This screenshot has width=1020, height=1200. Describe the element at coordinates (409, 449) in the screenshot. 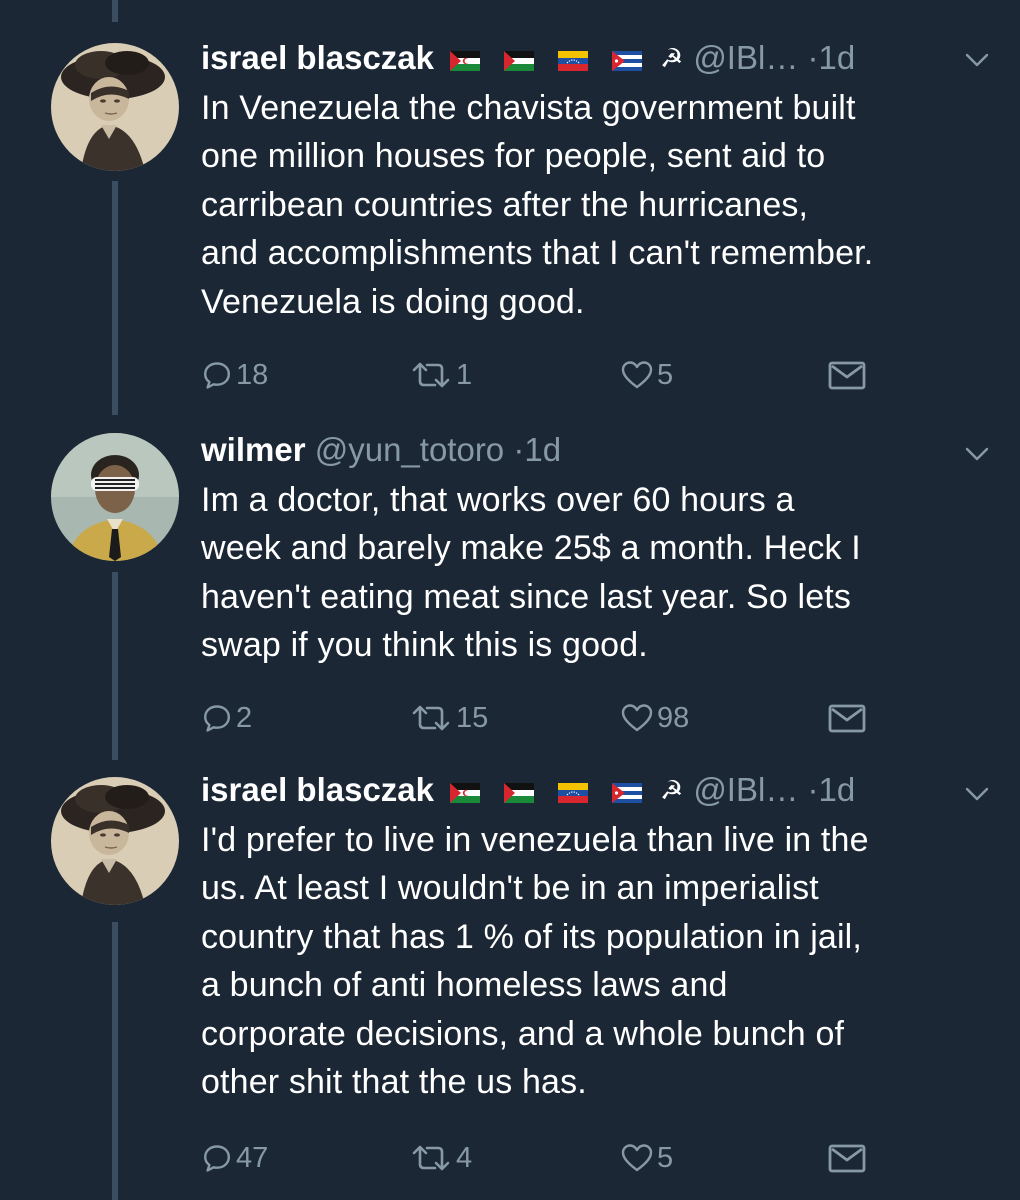

I see `handle: @yun_totoro` at that location.